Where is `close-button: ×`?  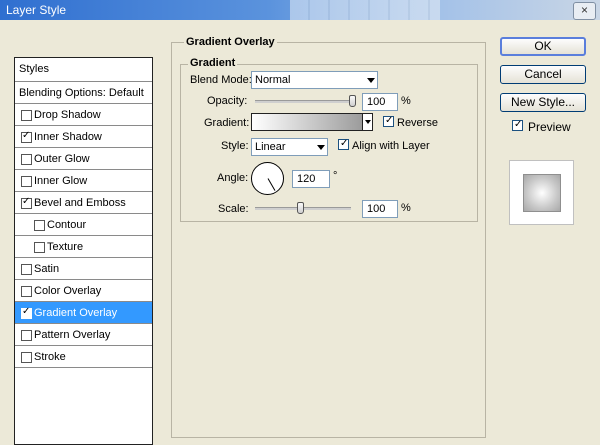 close-button: × is located at coordinates (584, 11).